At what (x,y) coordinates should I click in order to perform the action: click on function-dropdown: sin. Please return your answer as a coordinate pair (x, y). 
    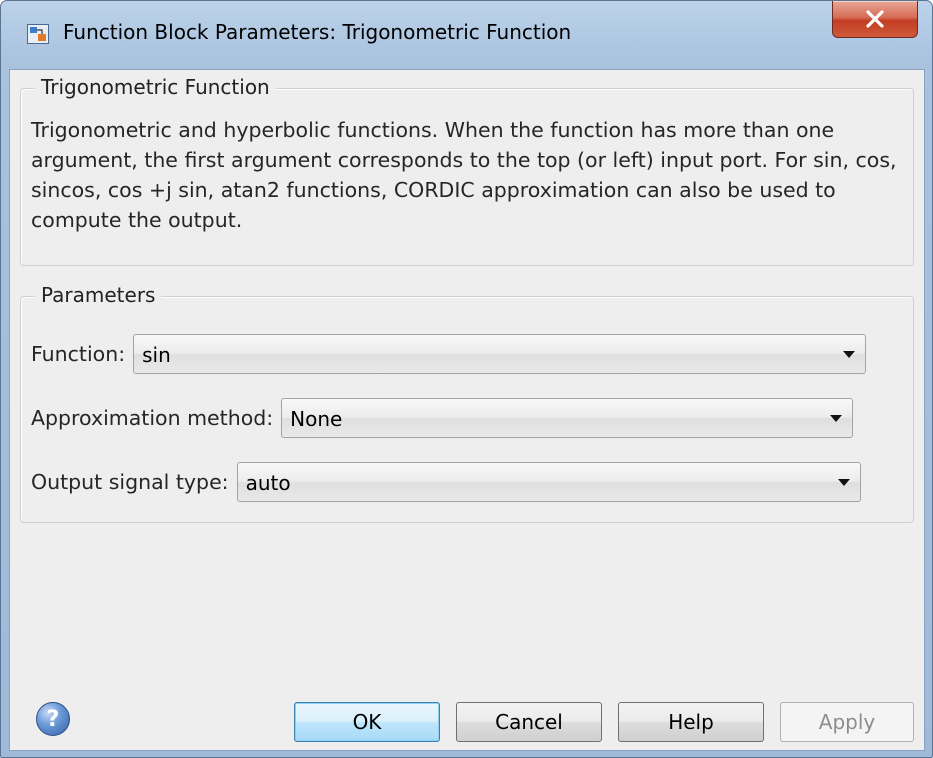
    Looking at the image, I should click on (500, 354).